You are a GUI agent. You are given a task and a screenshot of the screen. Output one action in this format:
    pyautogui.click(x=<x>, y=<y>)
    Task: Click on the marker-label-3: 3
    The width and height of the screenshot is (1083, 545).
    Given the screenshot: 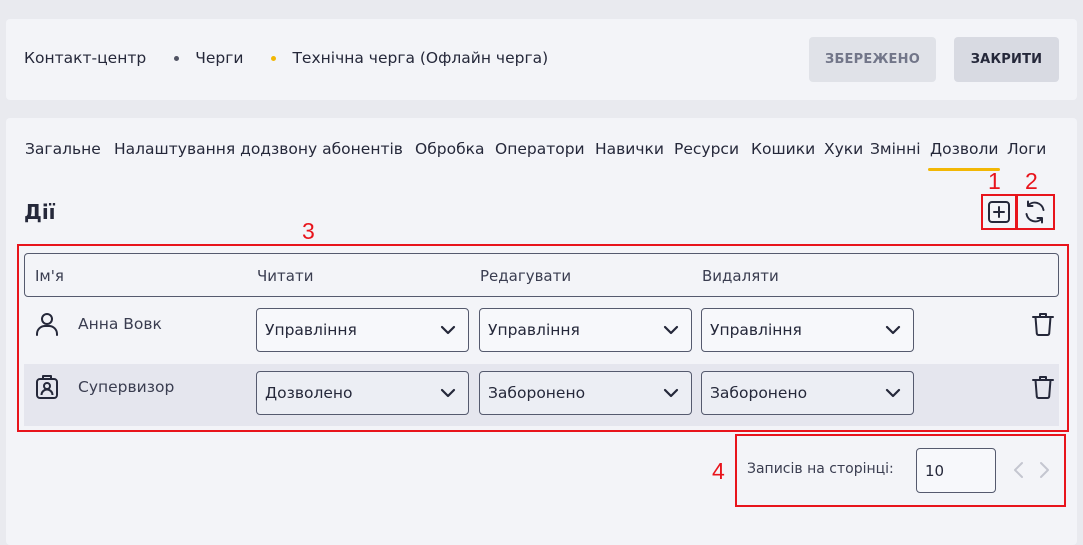 What is the action you would take?
    pyautogui.click(x=308, y=231)
    